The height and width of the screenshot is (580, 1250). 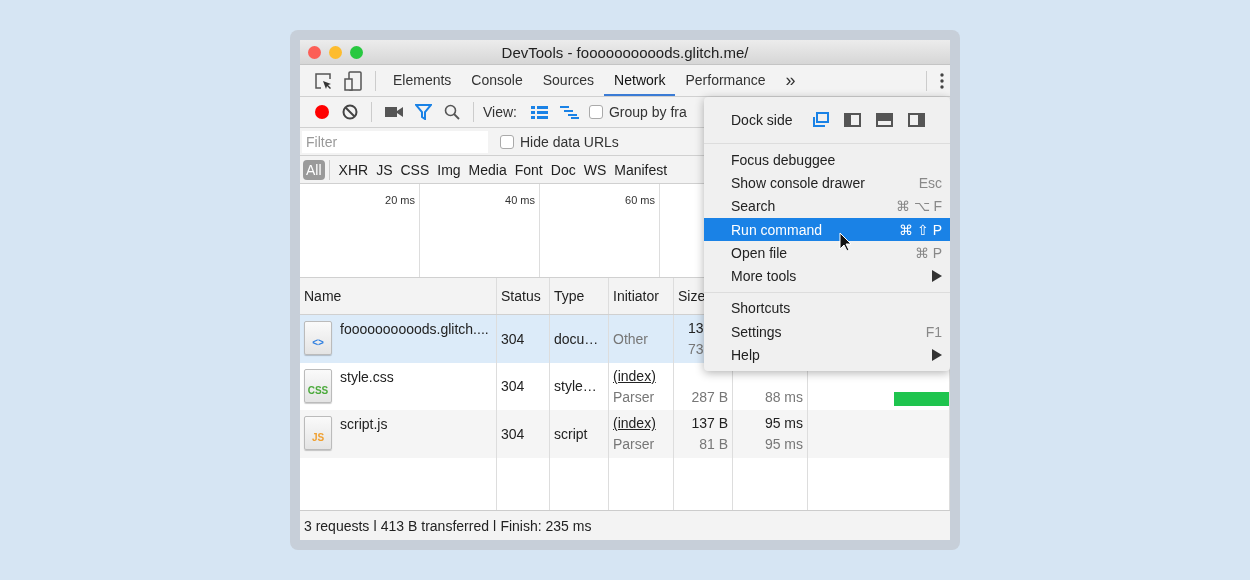 What do you see at coordinates (625, 525) in the screenshot?
I see `status-bar: 3 requests ǀ 413 B transferred ǀ Finish: 235 ms` at bounding box center [625, 525].